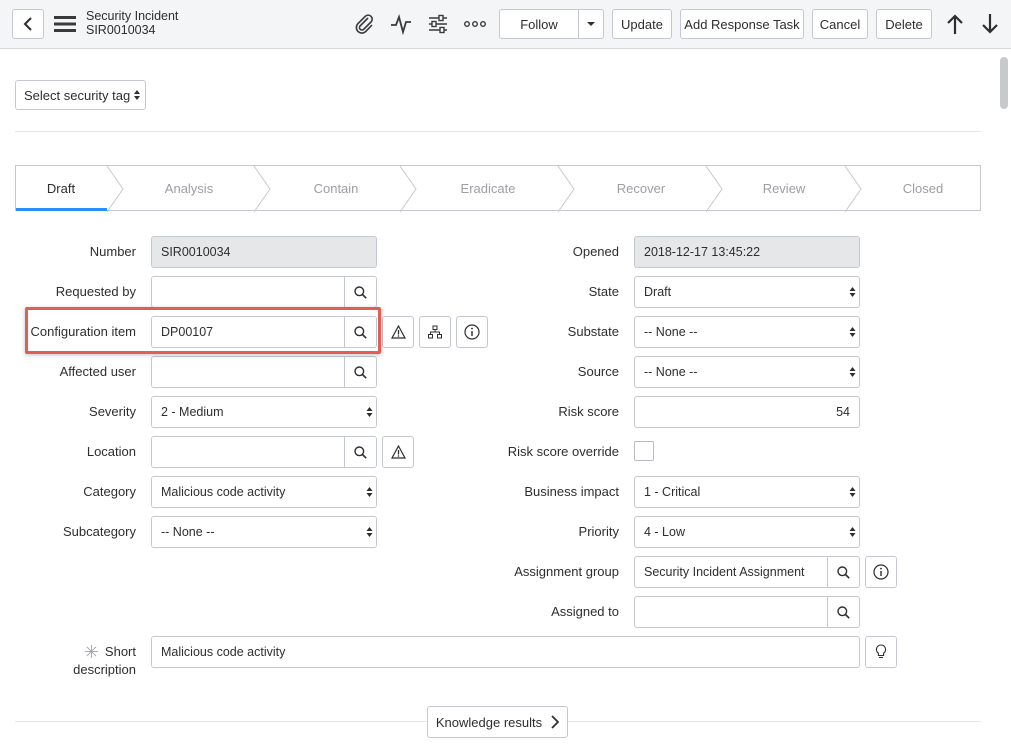 Image resolution: width=1011 pixels, height=745 pixels. What do you see at coordinates (784, 188) in the screenshot?
I see `stage-review: Review` at bounding box center [784, 188].